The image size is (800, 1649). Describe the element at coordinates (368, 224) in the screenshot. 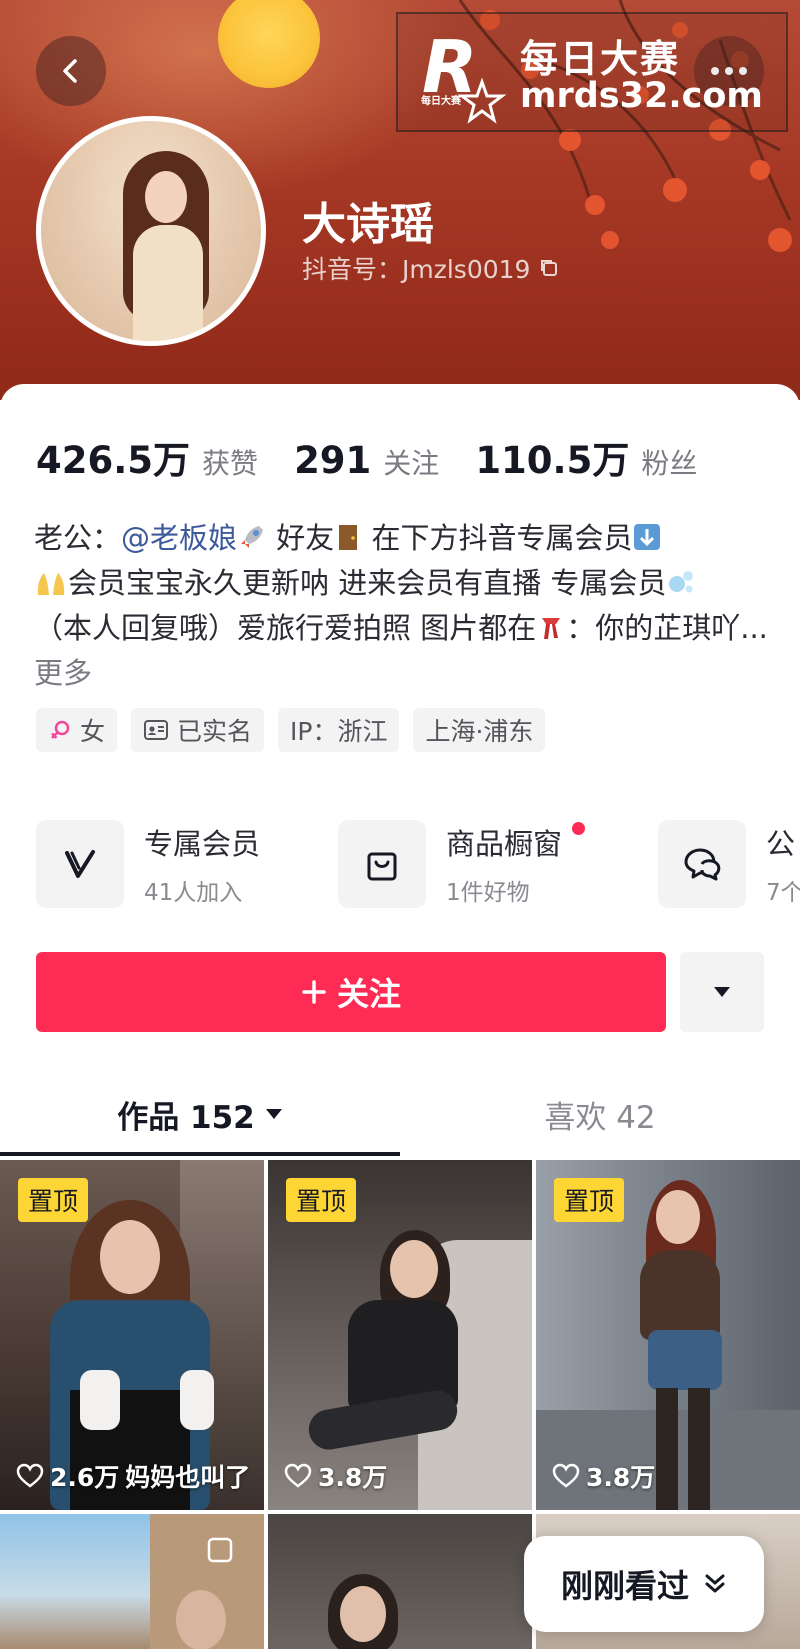

I see `profile-name: 大诗瑶` at that location.